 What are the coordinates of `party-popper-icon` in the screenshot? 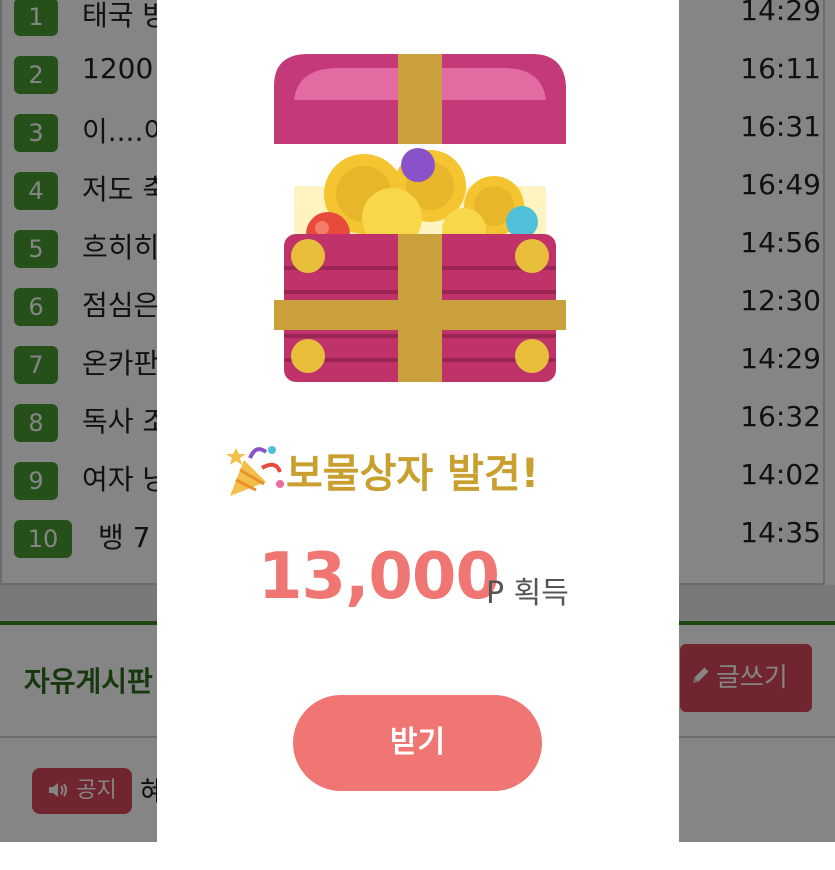 It's located at (255, 471).